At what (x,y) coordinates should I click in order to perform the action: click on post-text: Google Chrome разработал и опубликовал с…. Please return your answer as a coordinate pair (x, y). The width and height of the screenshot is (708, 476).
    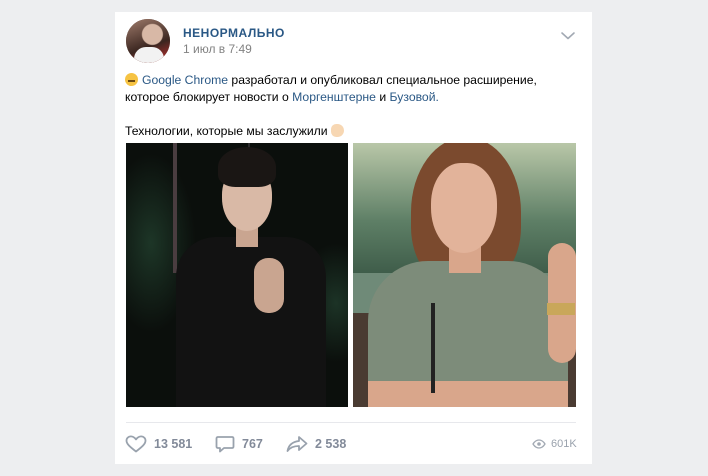
    Looking at the image, I should click on (352, 106).